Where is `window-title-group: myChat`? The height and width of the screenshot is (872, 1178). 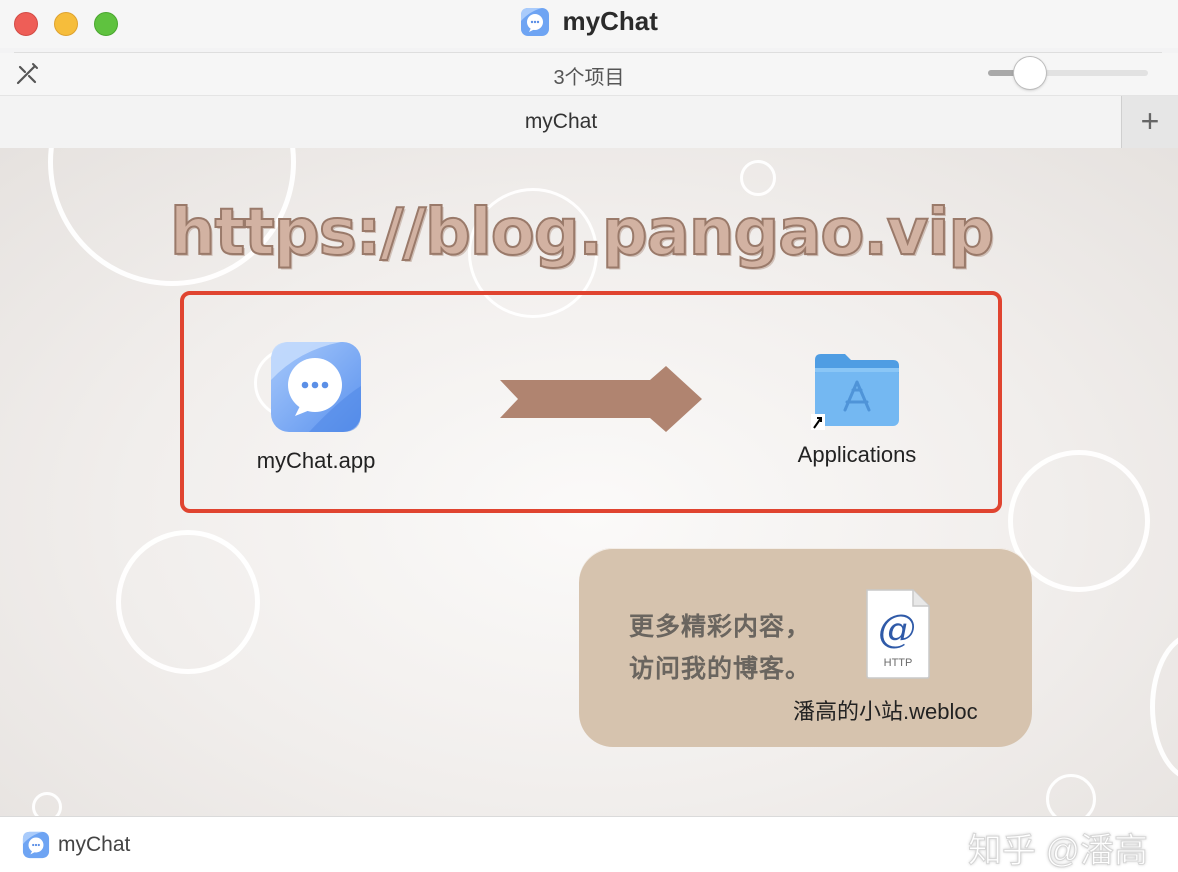
window-title-group: myChat is located at coordinates (589, 23).